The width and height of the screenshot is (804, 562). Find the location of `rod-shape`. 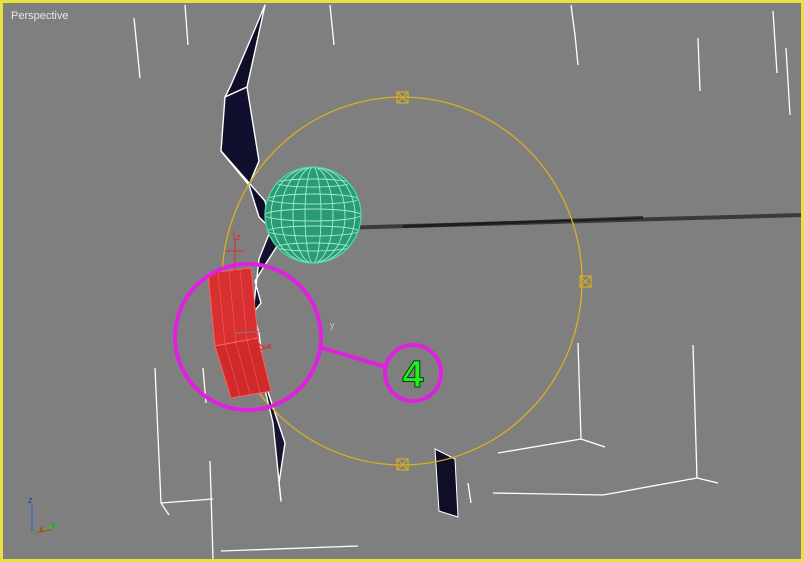

rod-shape is located at coordinates (569, 221).